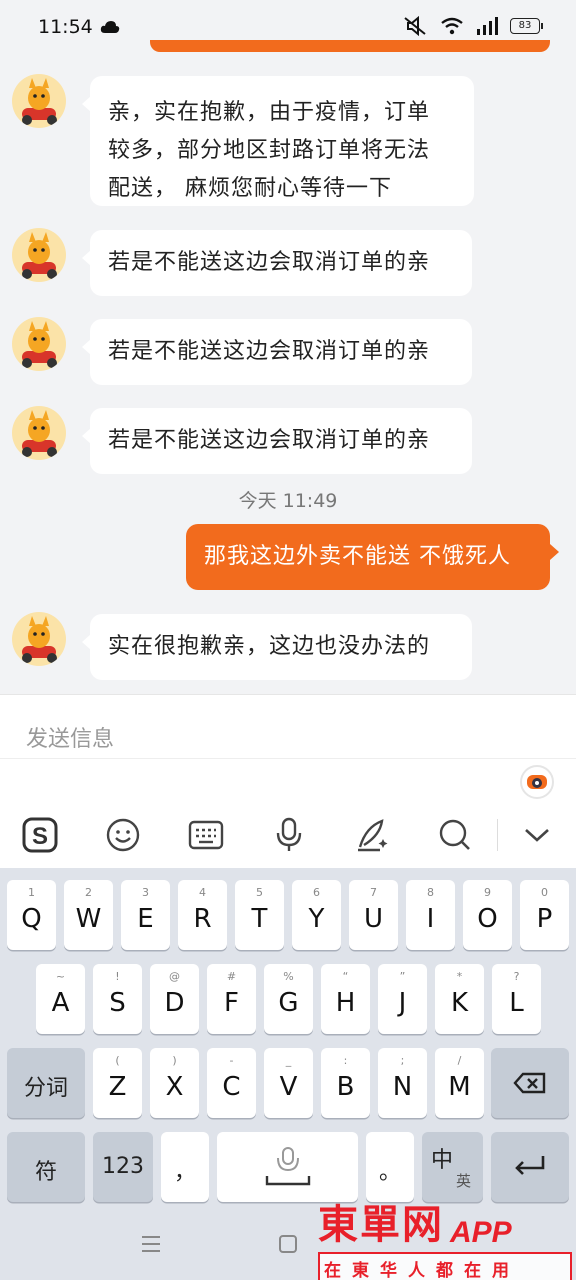 This screenshot has width=576, height=1280. I want to click on message-timestamp: 今天 11:49, so click(288, 501).